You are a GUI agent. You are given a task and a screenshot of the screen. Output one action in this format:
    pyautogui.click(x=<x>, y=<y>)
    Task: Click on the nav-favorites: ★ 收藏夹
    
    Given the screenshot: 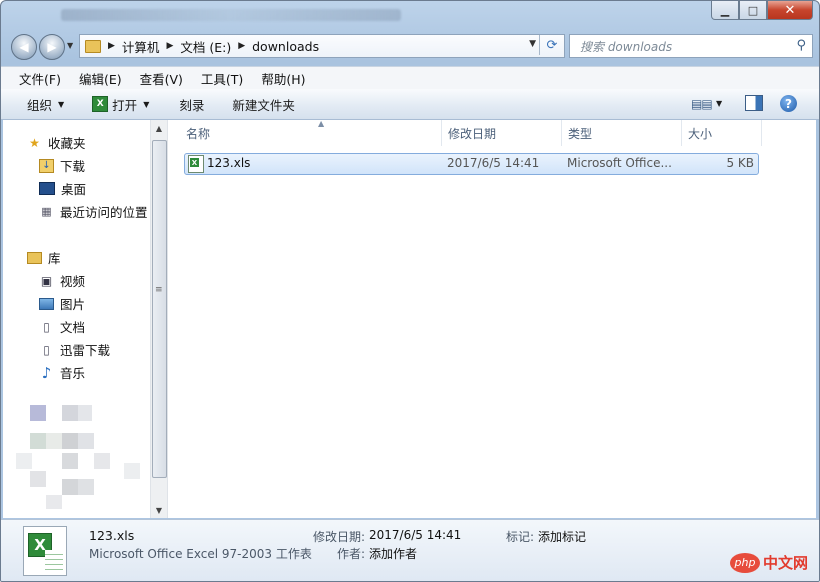 What is the action you would take?
    pyautogui.click(x=56, y=142)
    